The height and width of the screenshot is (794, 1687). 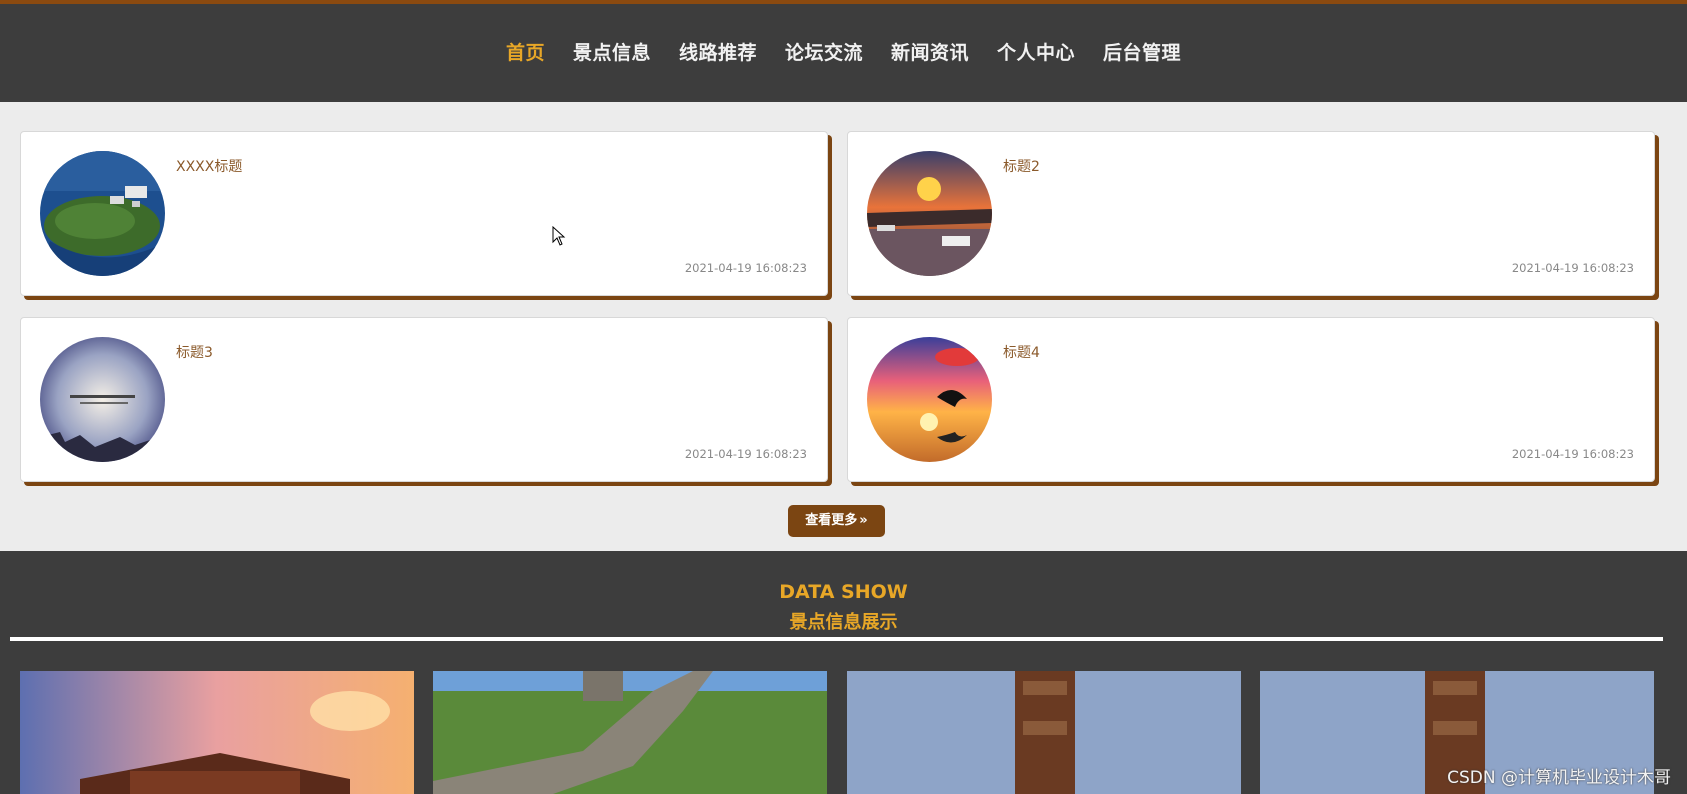 I want to click on header-bar: 首页 景点信息 线路推荐 论坛交流 新闻资讯 个人中心 后台管理, so click(x=843, y=53).